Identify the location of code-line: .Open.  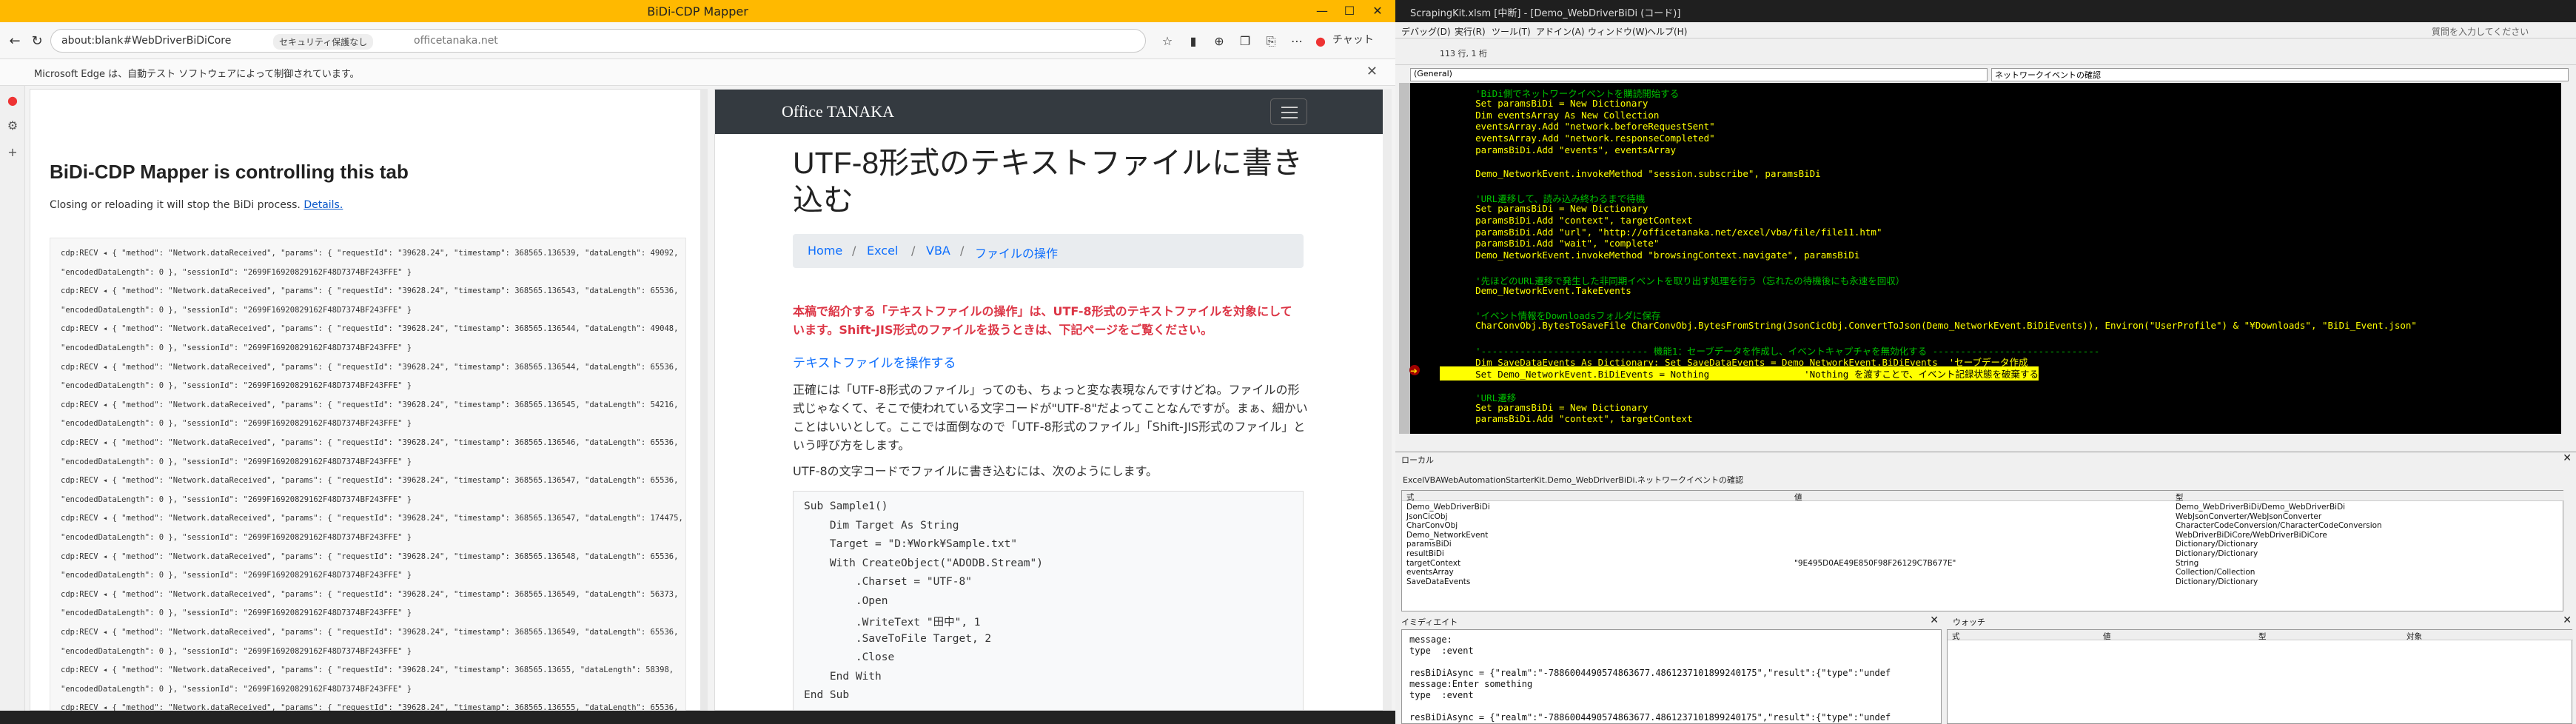
(846, 600).